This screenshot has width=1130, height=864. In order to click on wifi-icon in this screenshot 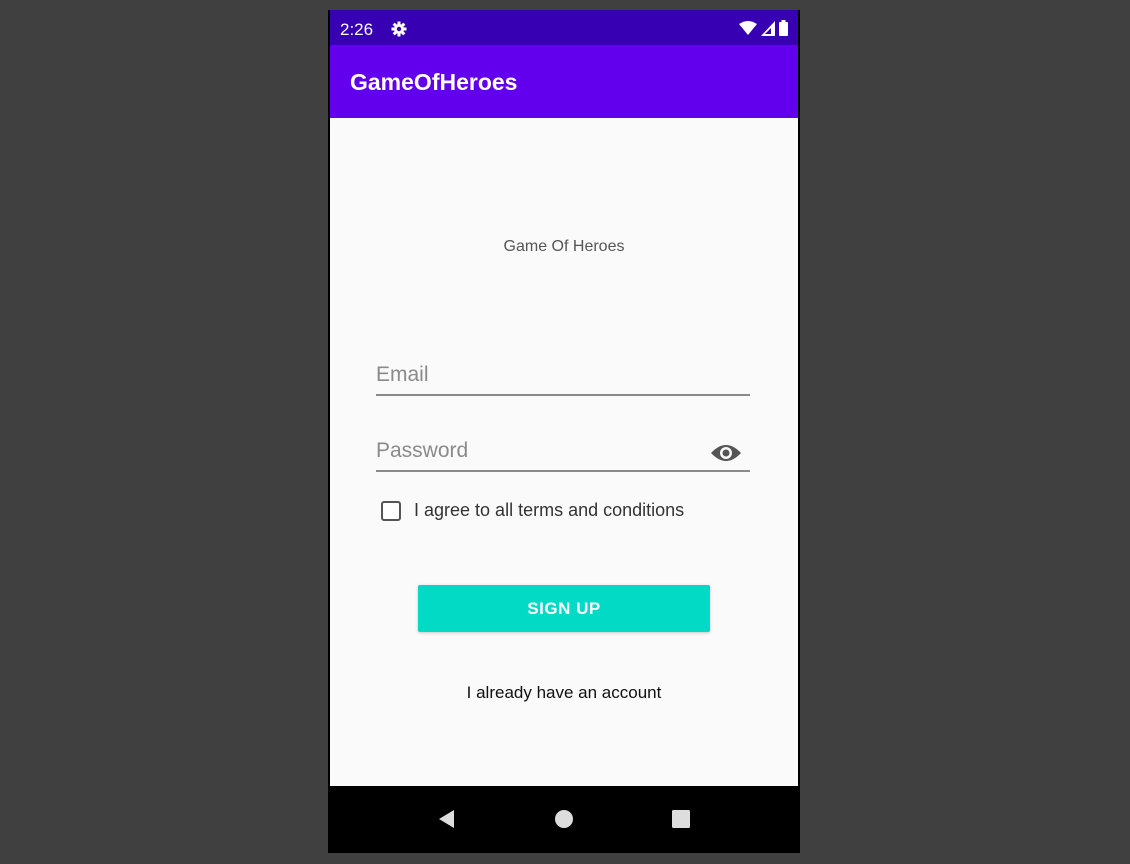, I will do `click(748, 27)`.